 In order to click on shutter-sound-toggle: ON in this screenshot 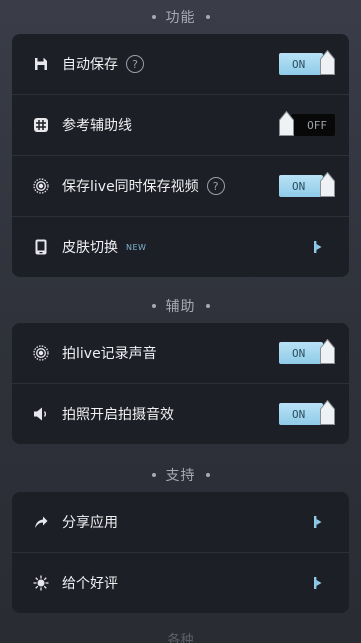, I will do `click(307, 412)`.